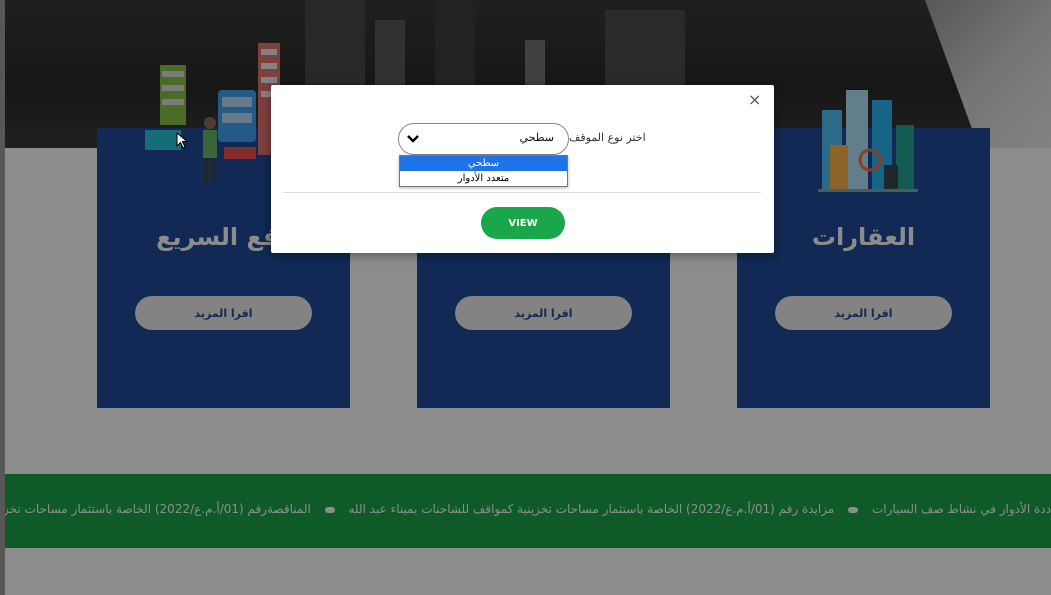 The width and height of the screenshot is (1051, 595). I want to click on close-icon: ×, so click(754, 99).